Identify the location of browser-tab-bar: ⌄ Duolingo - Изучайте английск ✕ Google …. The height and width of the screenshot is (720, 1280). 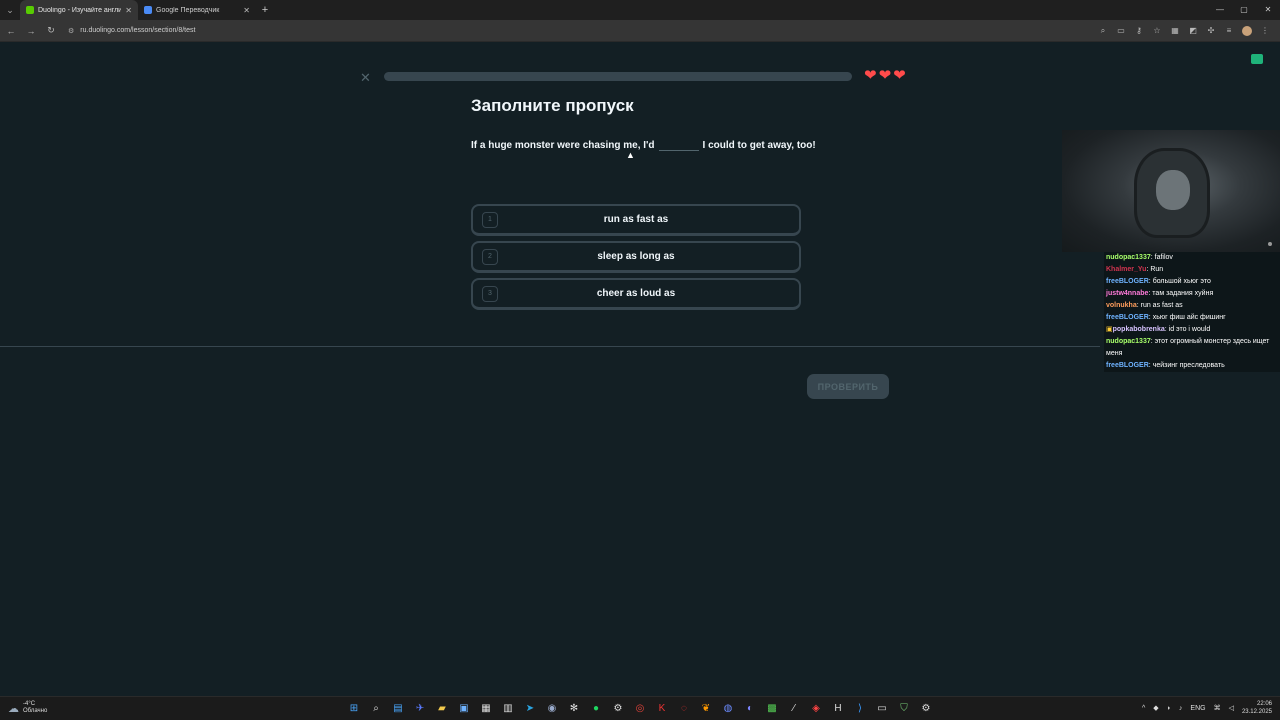
(640, 10).